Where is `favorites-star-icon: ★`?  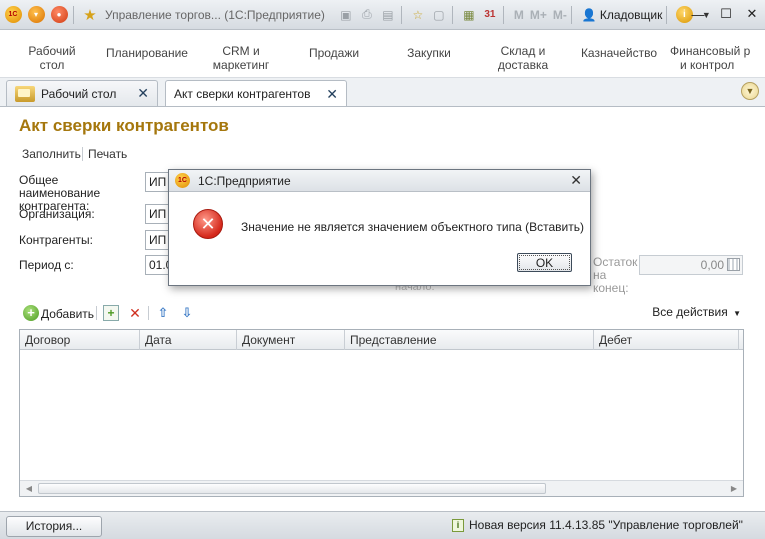 favorites-star-icon: ★ is located at coordinates (90, 15).